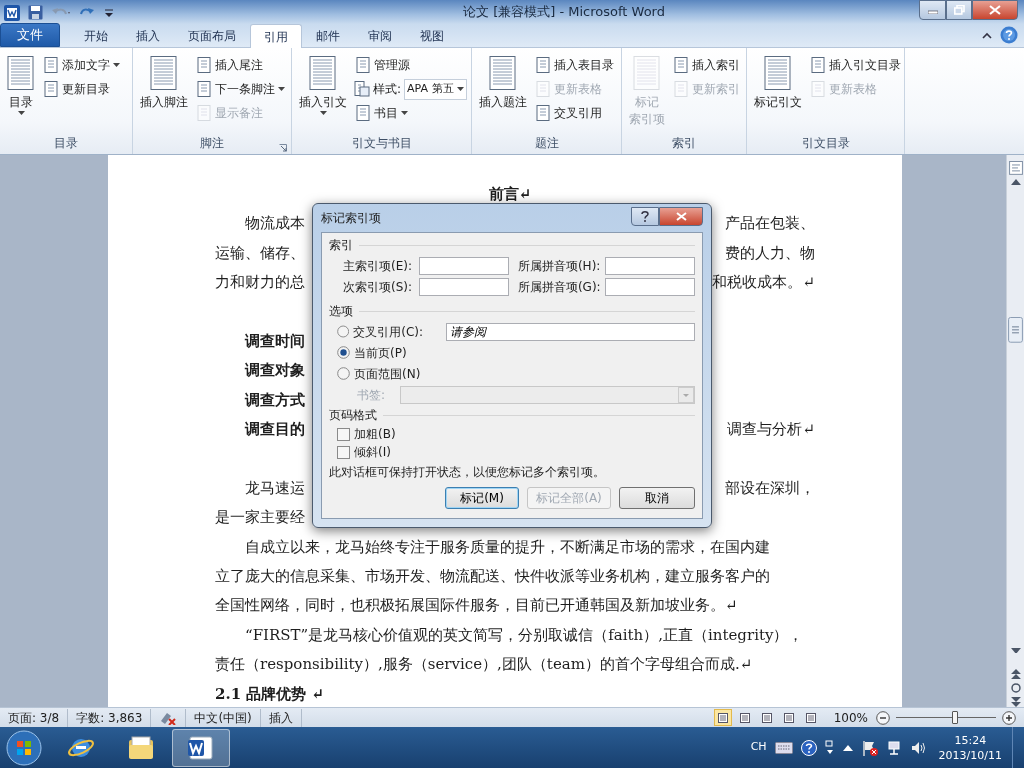 This screenshot has width=1024, height=768. What do you see at coordinates (380, 352) in the screenshot?
I see `radio-label: 当前页(P)` at bounding box center [380, 352].